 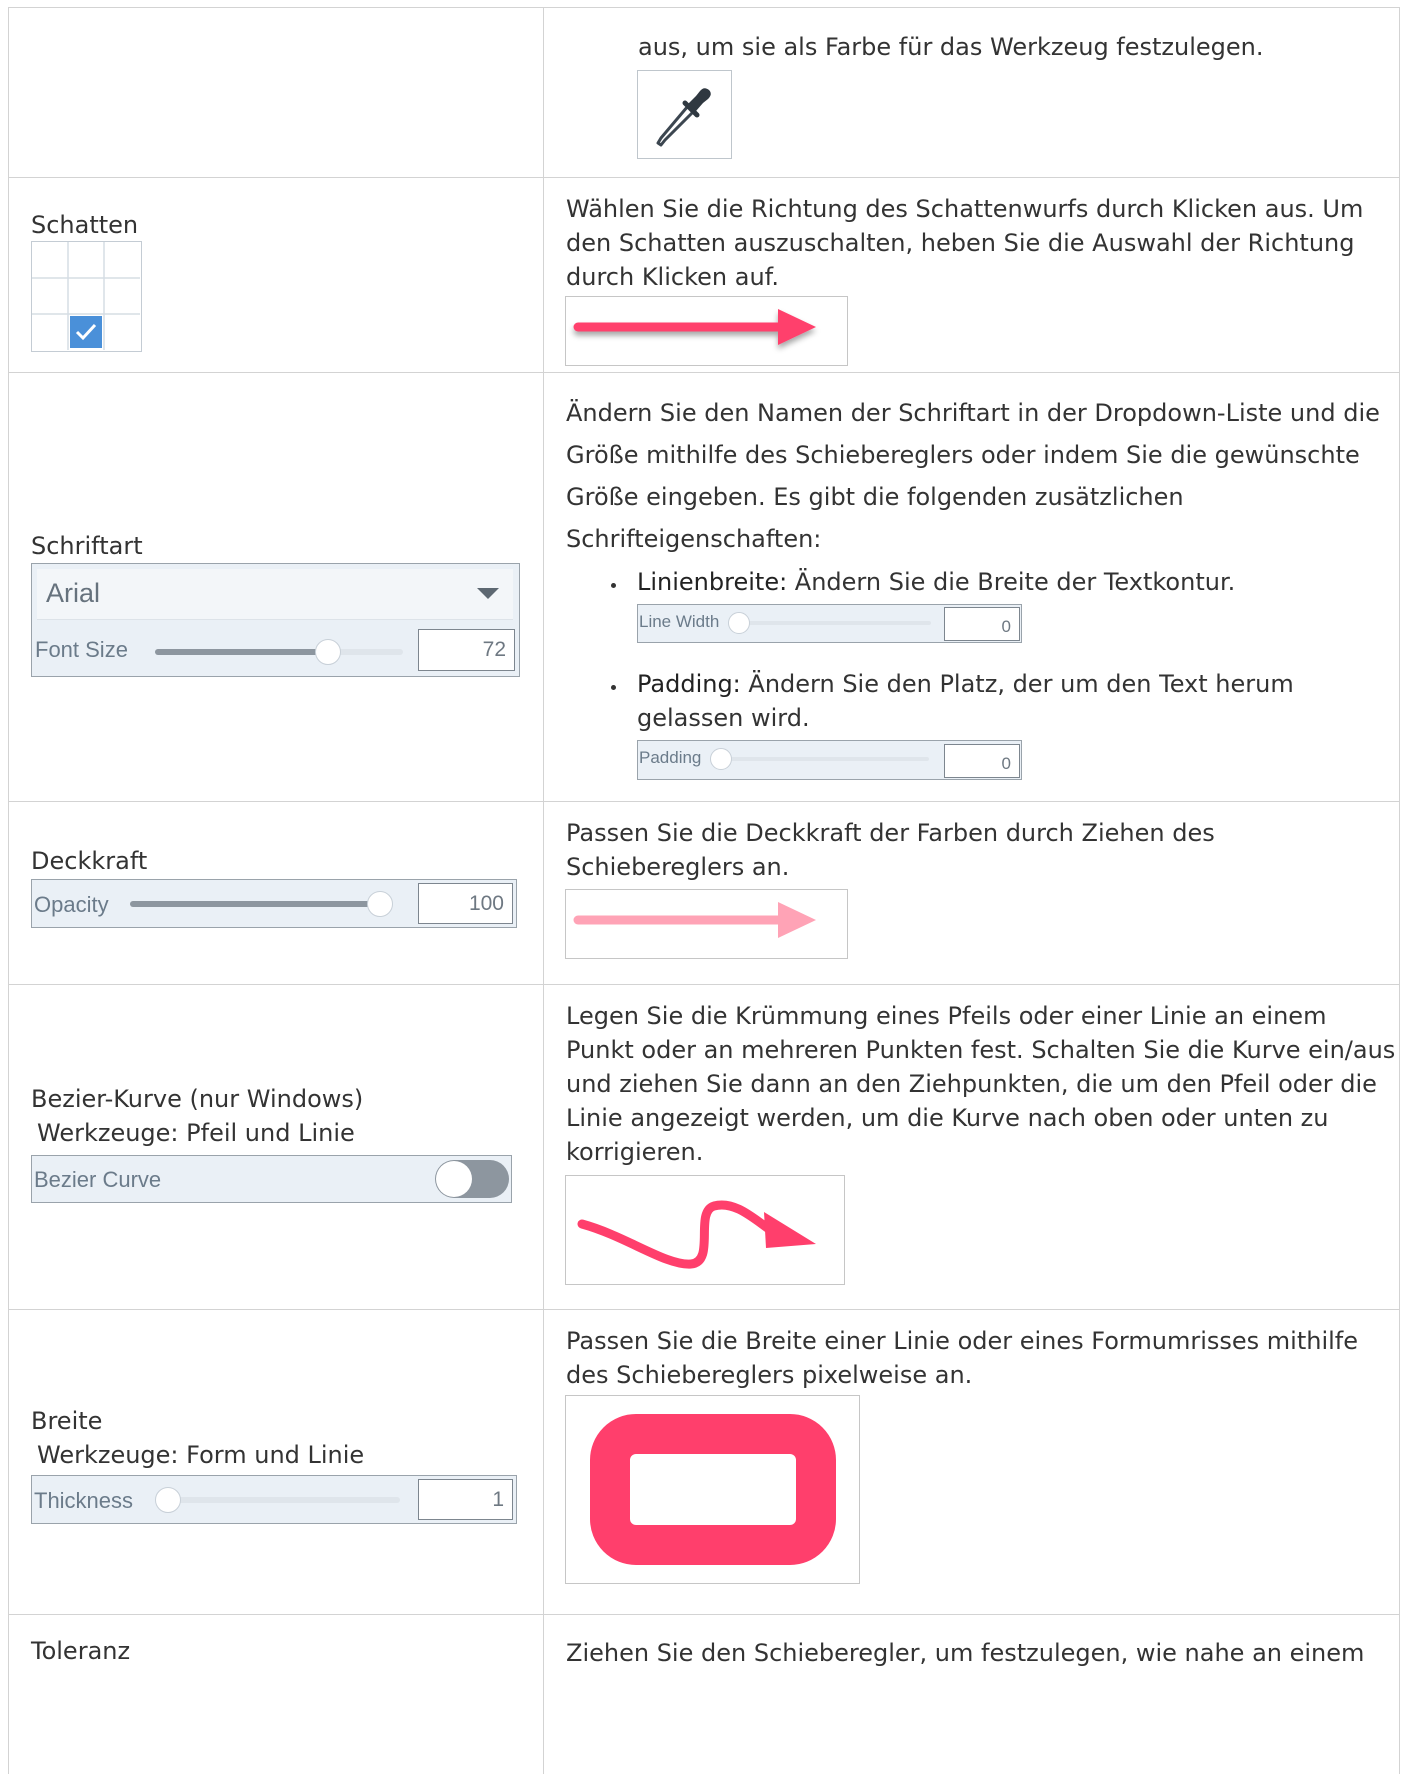 I want to click on bezier-panel: Bezier Curve, so click(x=271, y=1179).